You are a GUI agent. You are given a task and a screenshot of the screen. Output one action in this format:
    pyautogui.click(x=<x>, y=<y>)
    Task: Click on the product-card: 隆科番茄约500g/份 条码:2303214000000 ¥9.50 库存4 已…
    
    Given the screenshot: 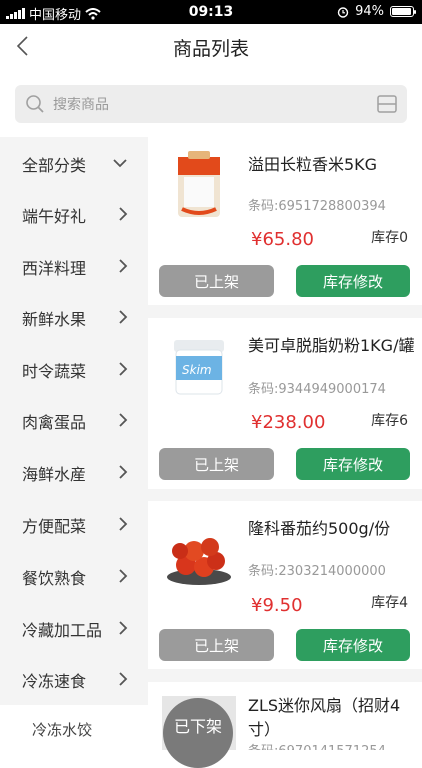 What is the action you would take?
    pyautogui.click(x=285, y=585)
    